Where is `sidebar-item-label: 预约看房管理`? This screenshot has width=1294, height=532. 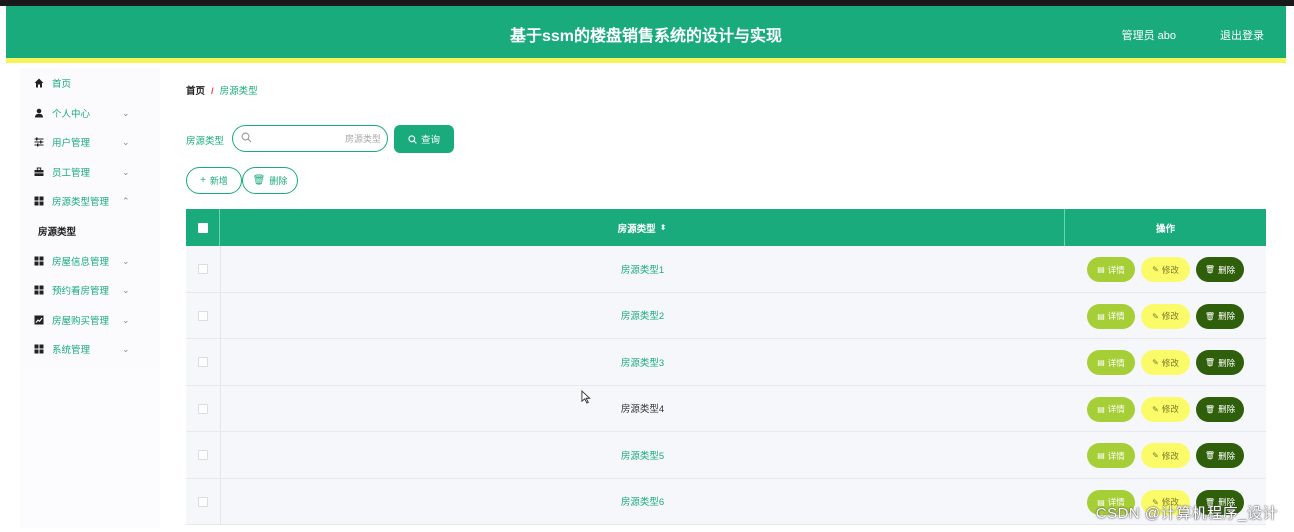 sidebar-item-label: 预约看房管理 is located at coordinates (81, 291).